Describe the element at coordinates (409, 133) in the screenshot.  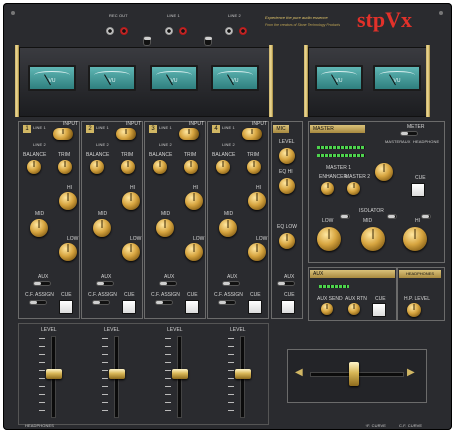
I see `meter-select-switch` at that location.